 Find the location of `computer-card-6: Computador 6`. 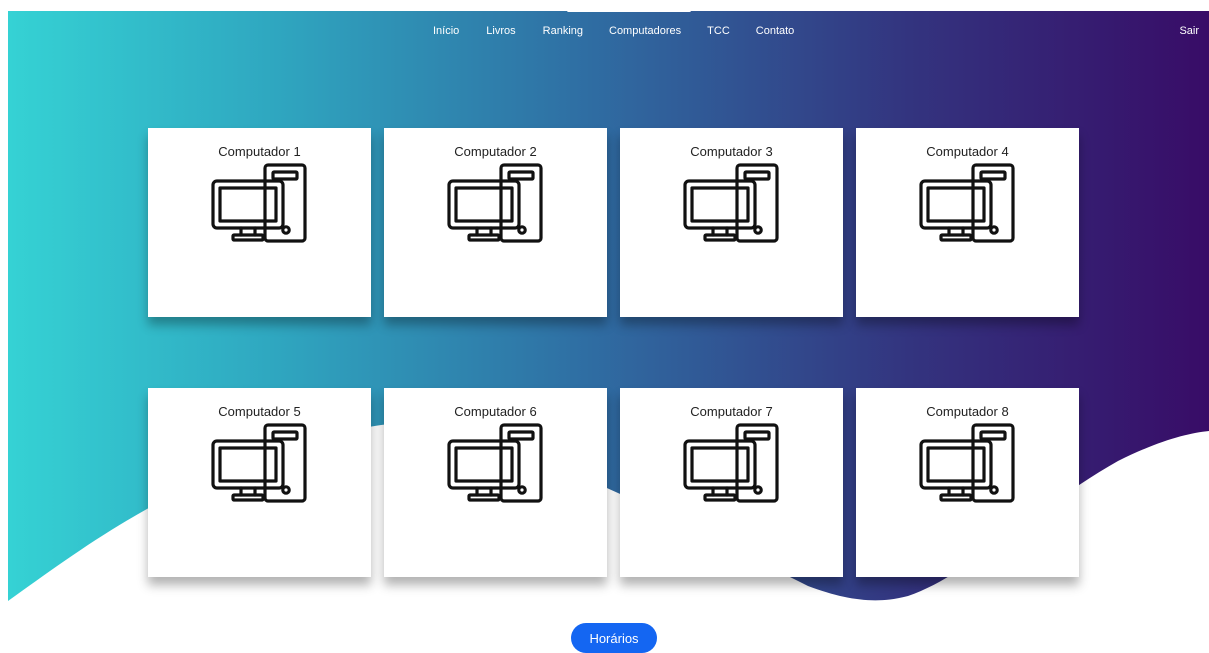

computer-card-6: Computador 6 is located at coordinates (495, 482).